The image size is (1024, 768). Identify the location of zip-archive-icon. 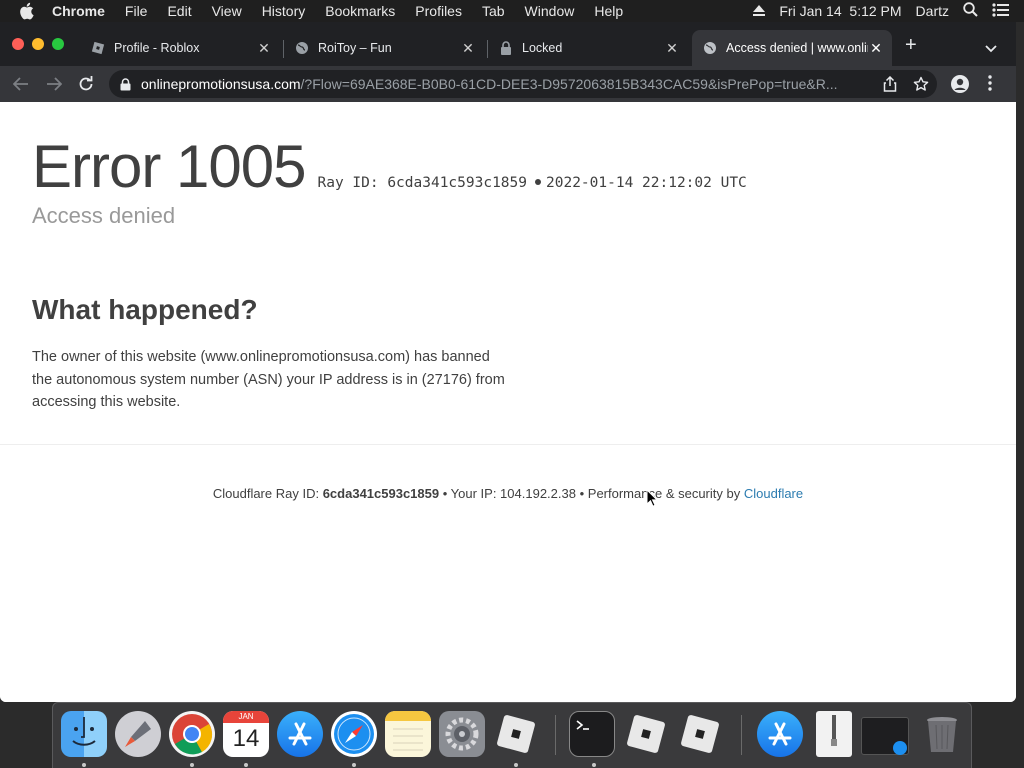
(834, 734).